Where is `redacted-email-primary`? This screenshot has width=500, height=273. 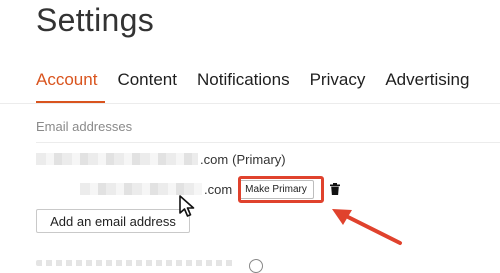 redacted-email-primary is located at coordinates (117, 159).